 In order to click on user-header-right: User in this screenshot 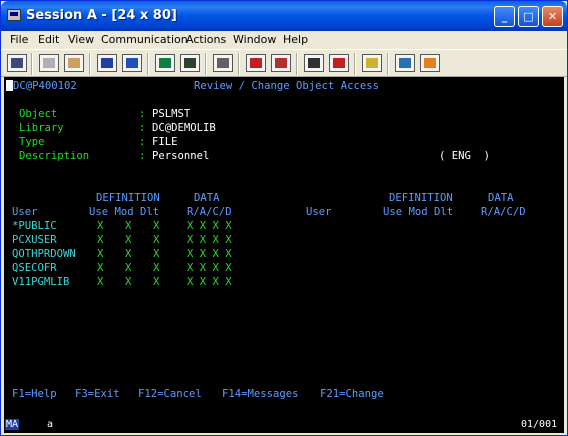, I will do `click(319, 212)`.